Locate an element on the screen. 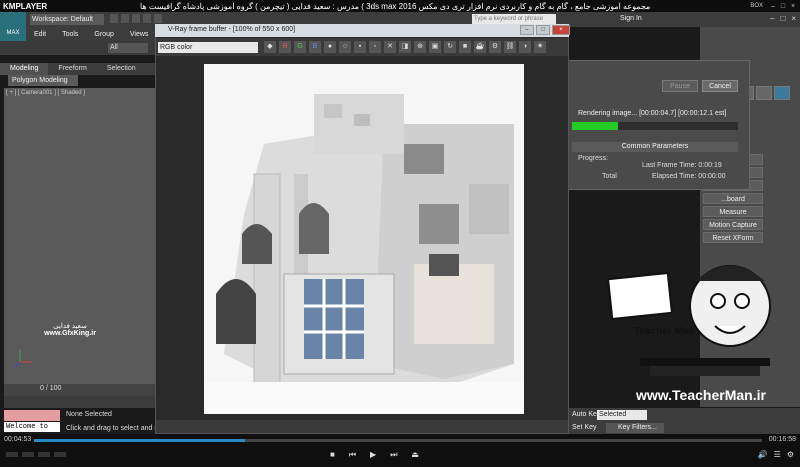 This screenshot has height=467, width=800. color-corrections-icon: ◑ is located at coordinates (525, 47).